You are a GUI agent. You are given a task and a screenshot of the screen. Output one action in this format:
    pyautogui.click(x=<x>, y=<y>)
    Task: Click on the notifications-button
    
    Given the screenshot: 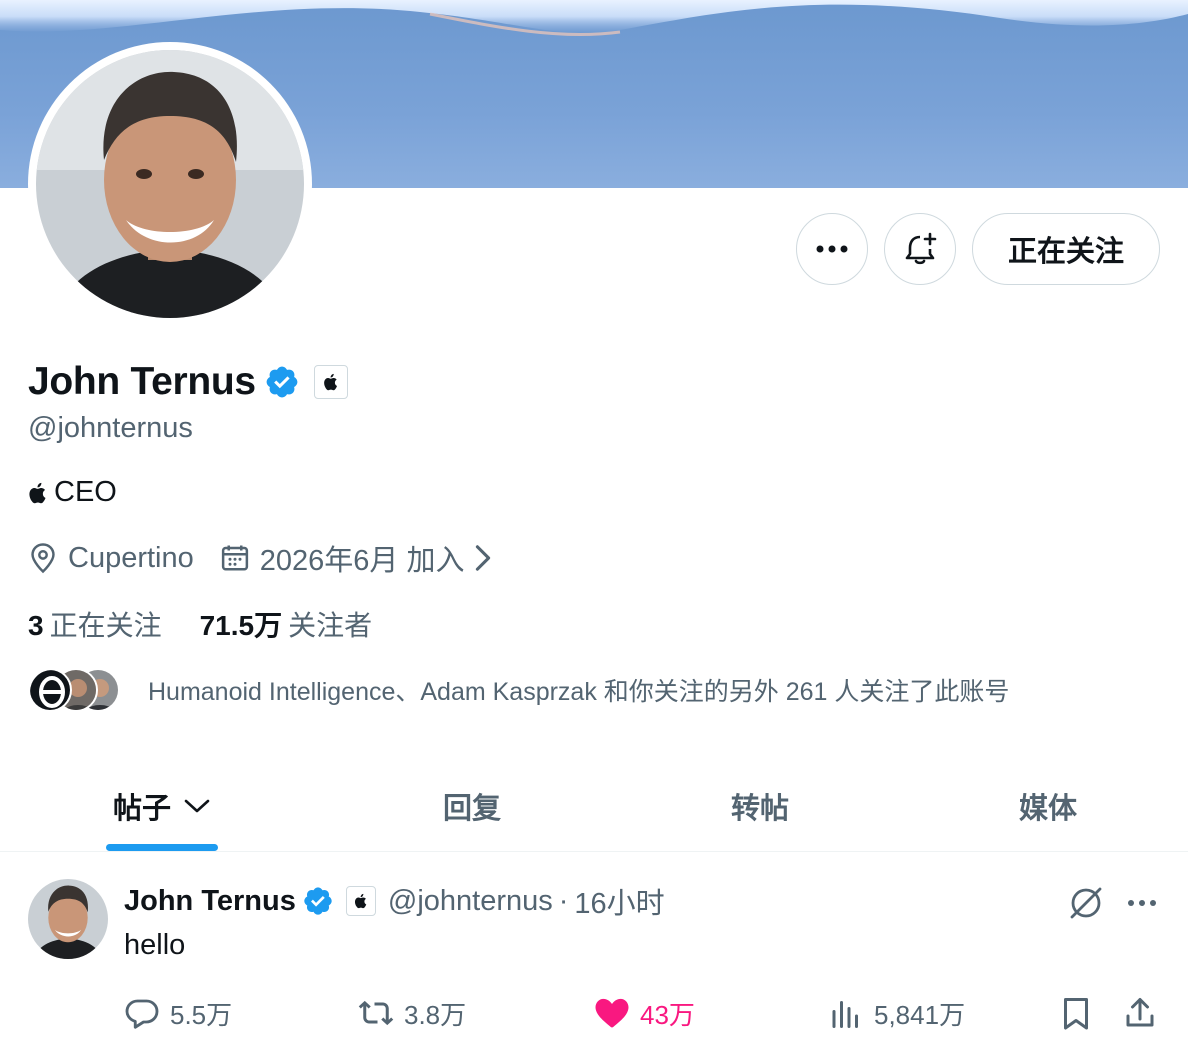 What is the action you would take?
    pyautogui.click(x=920, y=249)
    